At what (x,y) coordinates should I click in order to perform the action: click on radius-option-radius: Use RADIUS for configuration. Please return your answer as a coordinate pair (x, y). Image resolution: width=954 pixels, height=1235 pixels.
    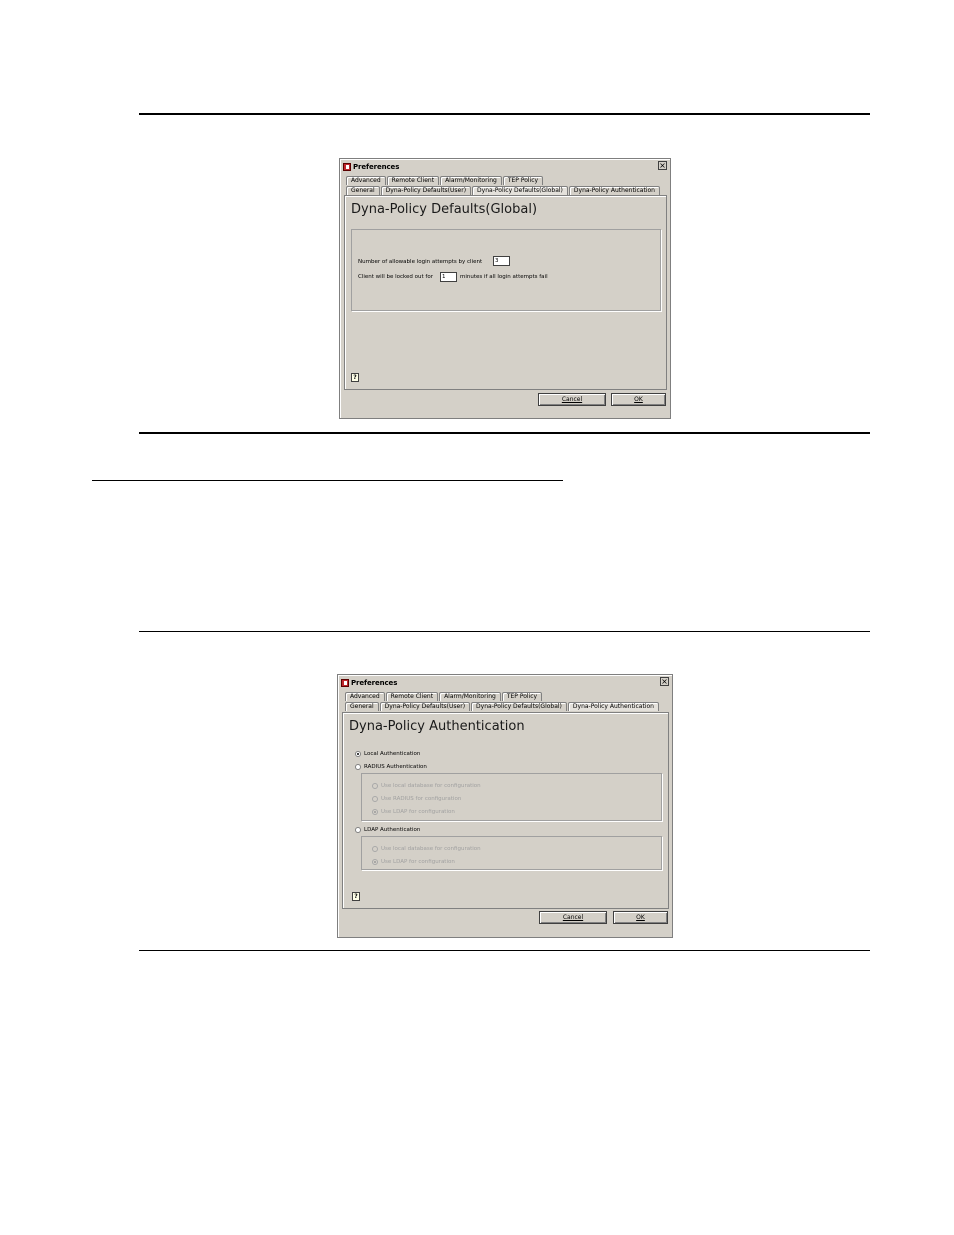
    Looking at the image, I should click on (416, 799).